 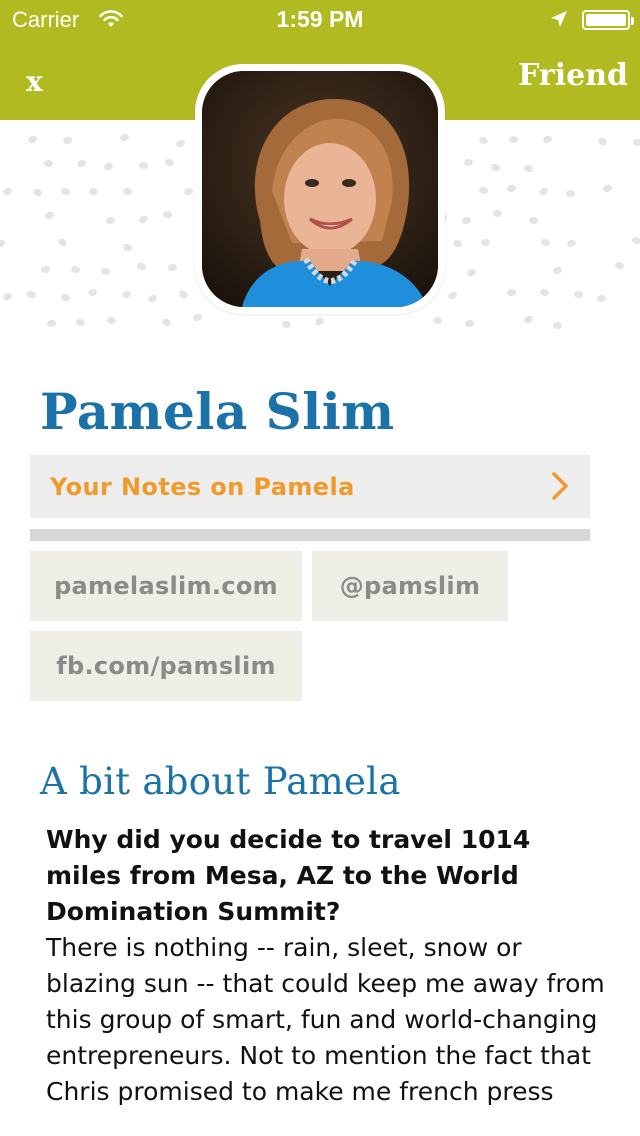 I want to click on divider, so click(x=310, y=535).